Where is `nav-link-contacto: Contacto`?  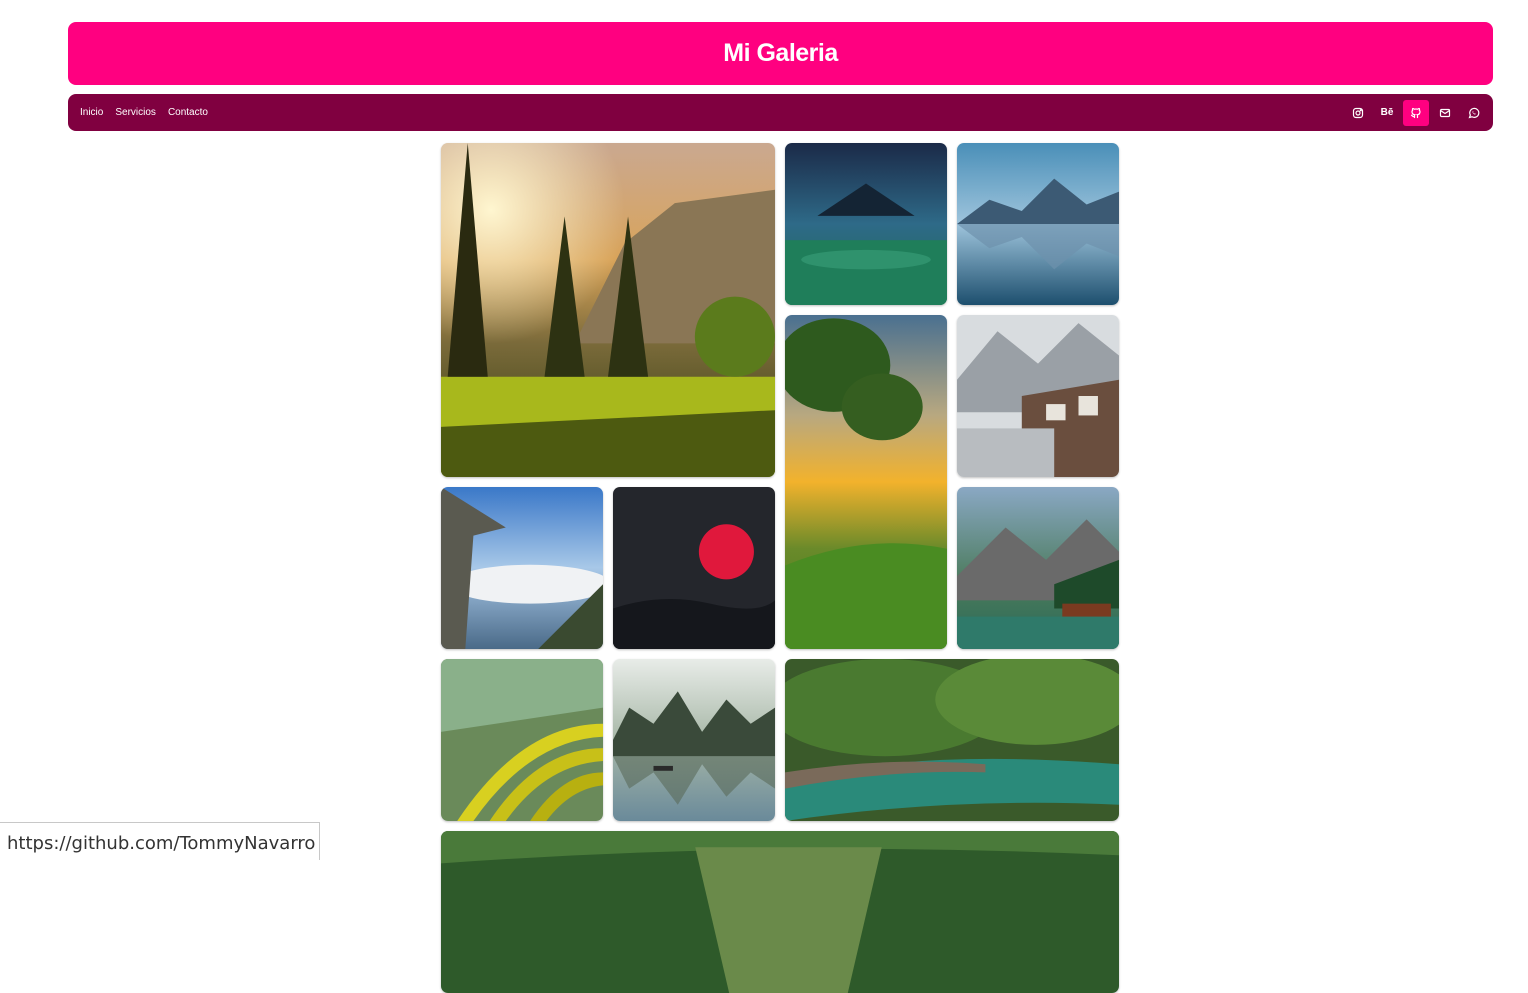 nav-link-contacto: Contacto is located at coordinates (188, 112).